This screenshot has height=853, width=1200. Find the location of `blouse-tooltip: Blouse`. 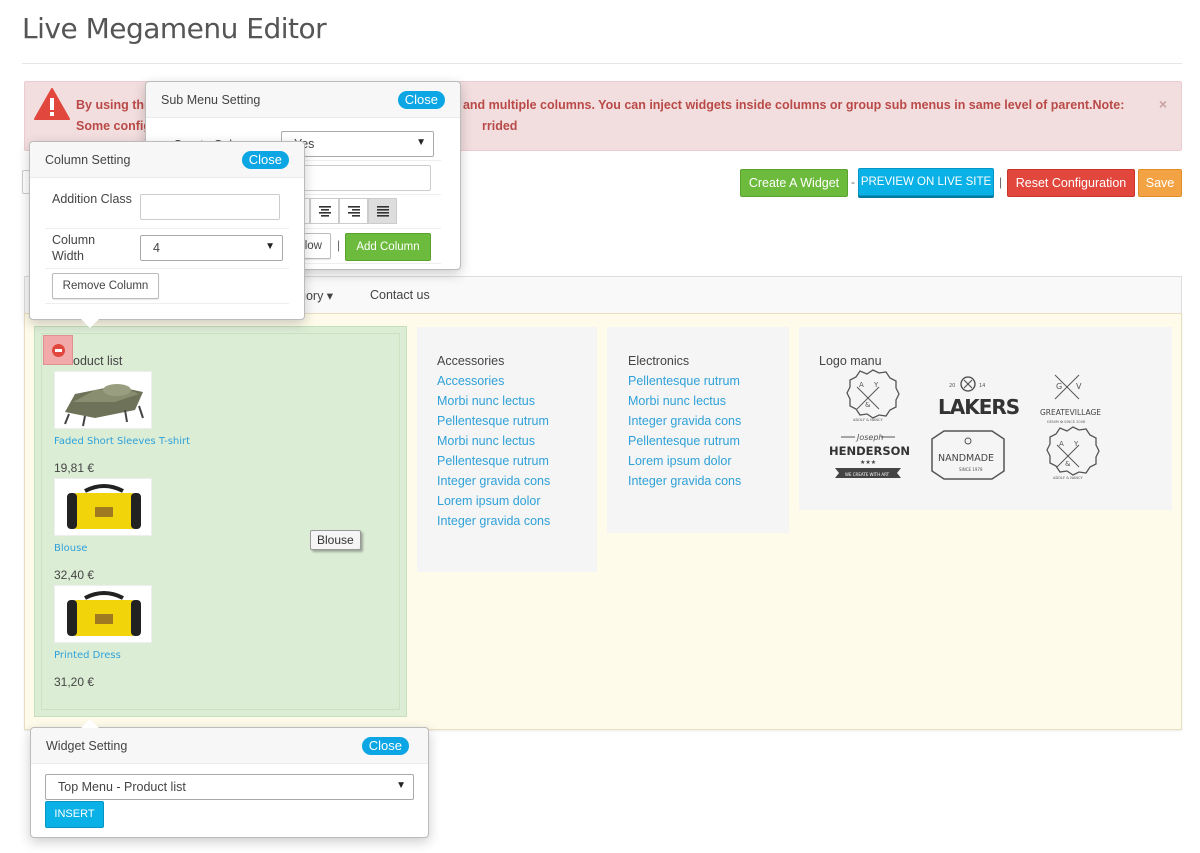

blouse-tooltip: Blouse is located at coordinates (335, 540).